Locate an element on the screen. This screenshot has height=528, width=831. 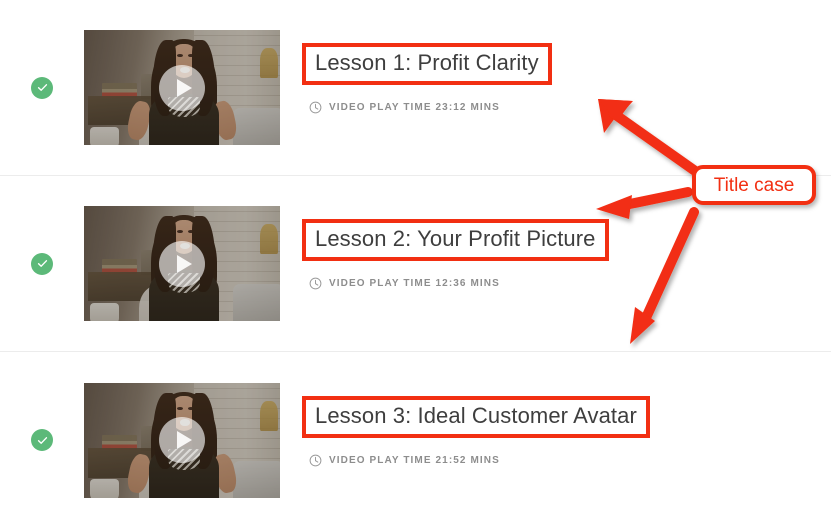
lesson-title-highlight: Lesson 2: Your Profit Picture is located at coordinates (455, 240).